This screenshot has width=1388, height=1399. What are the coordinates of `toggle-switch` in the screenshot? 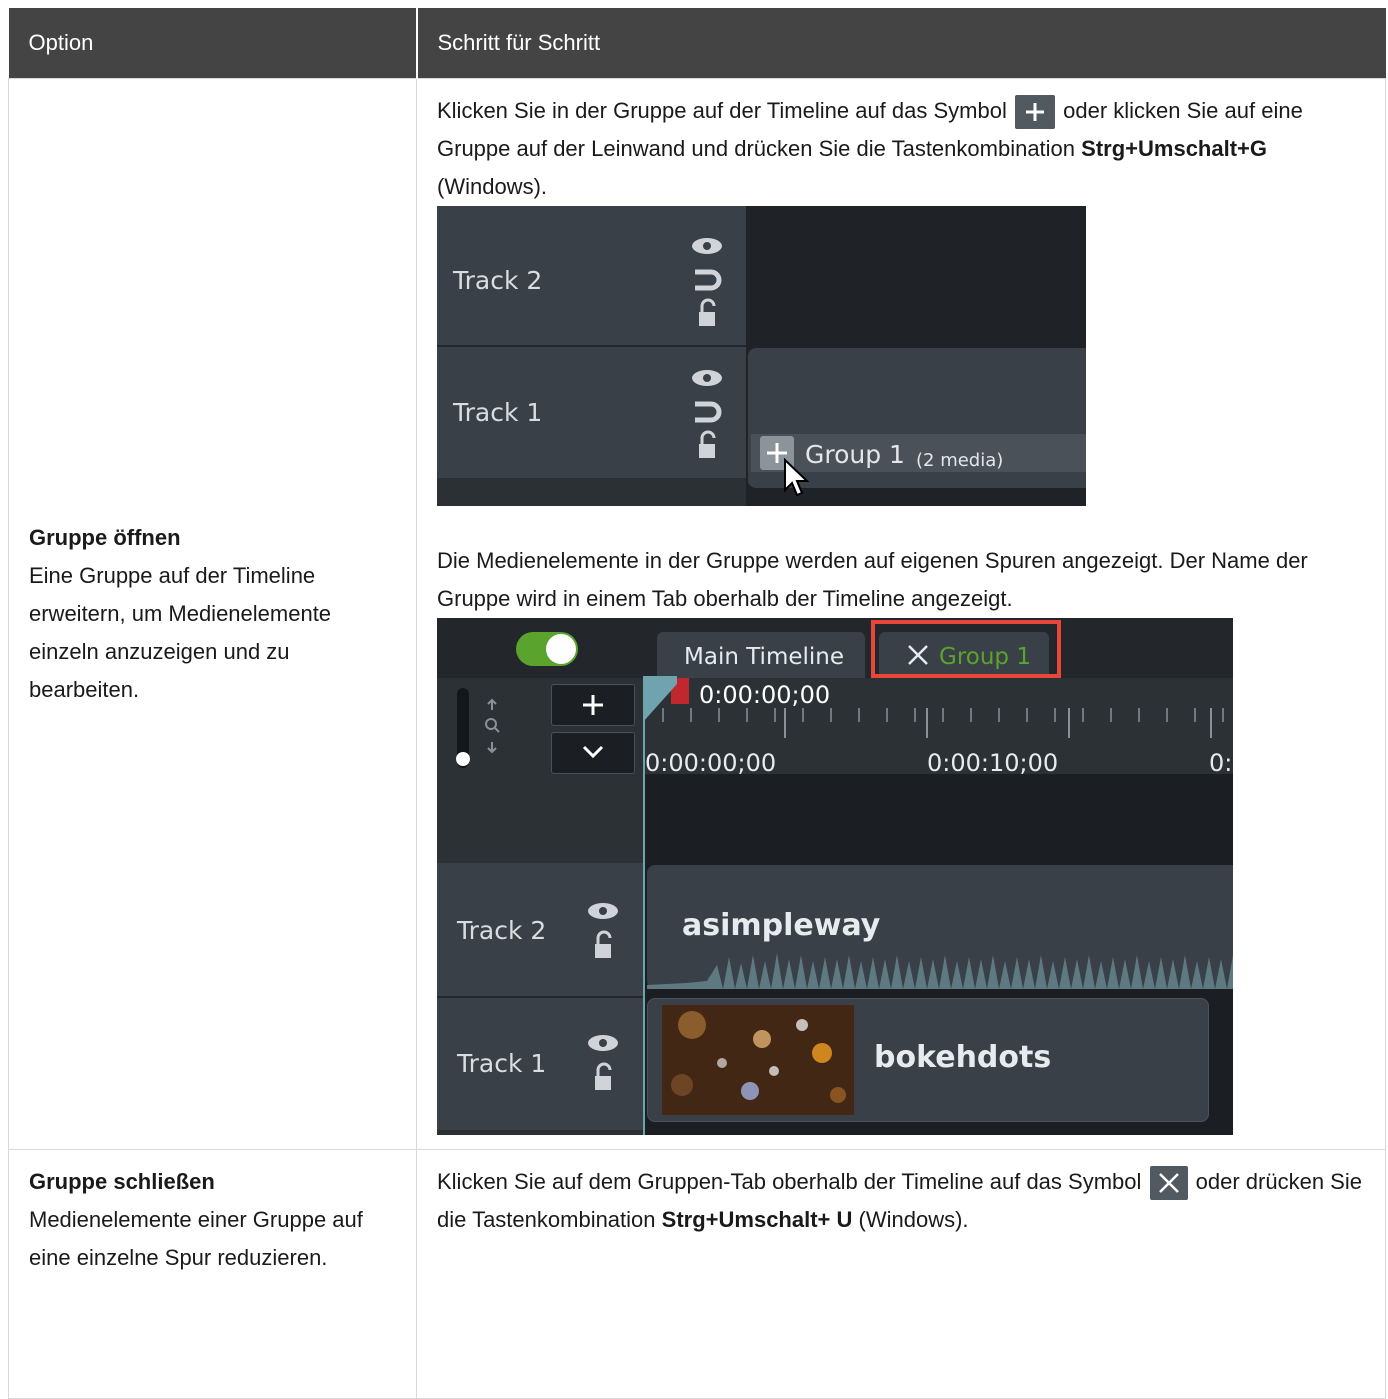 It's located at (547, 649).